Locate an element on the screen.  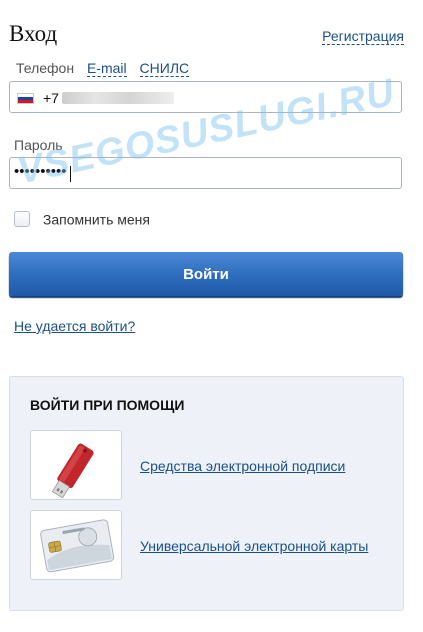
password-value: •••••••••• is located at coordinates (40, 171).